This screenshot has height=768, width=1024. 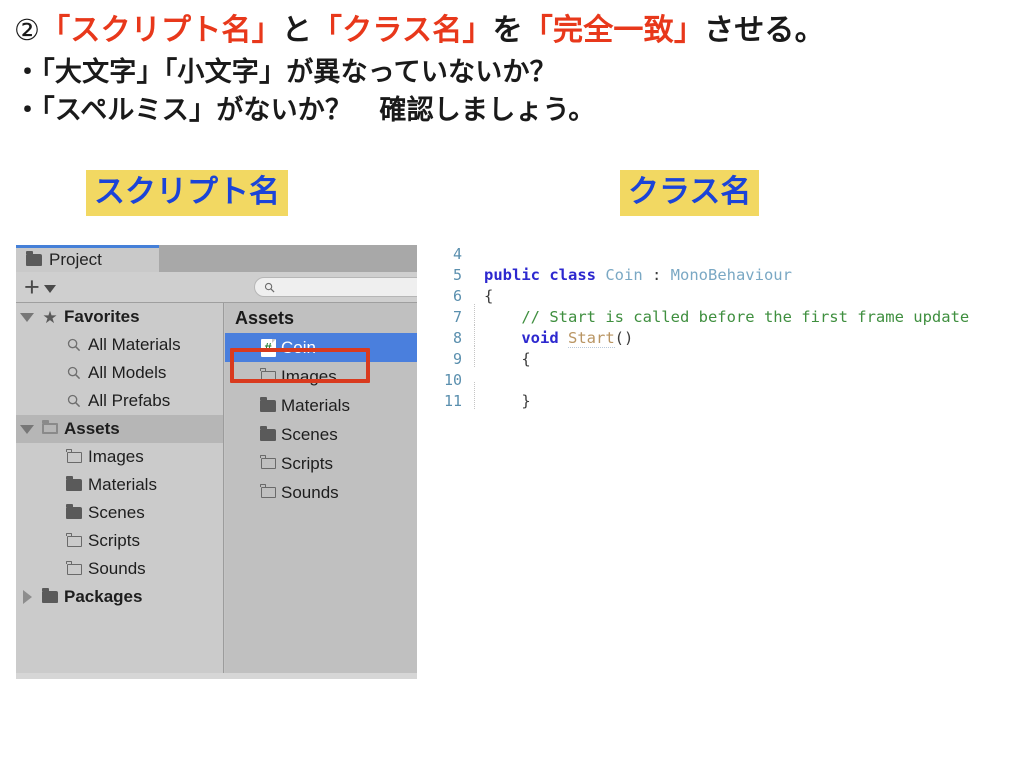 I want to click on asset-row-label: Coin, so click(x=298, y=347).